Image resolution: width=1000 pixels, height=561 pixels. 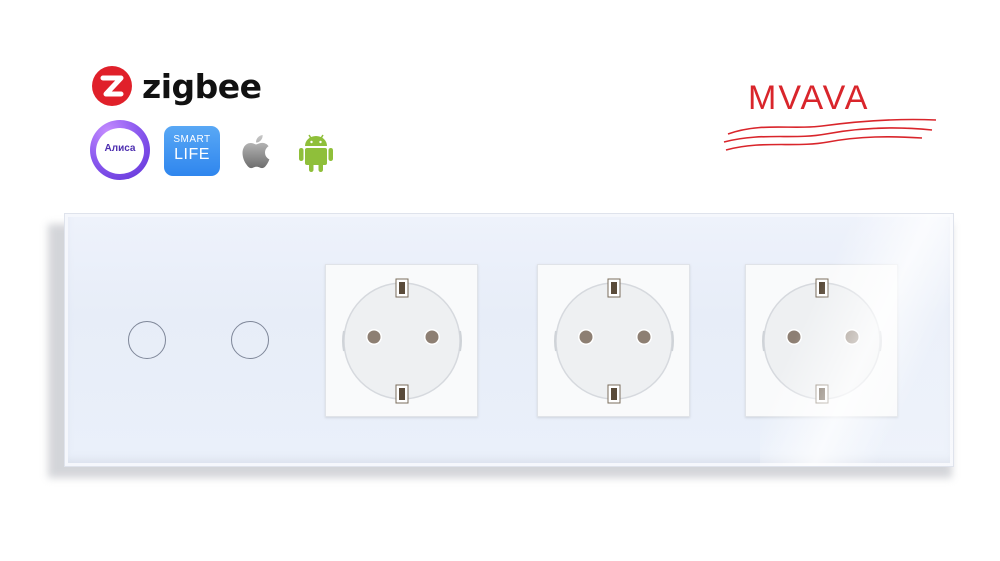 I want to click on smart-life-label-bottom: LIFE, so click(x=192, y=154).